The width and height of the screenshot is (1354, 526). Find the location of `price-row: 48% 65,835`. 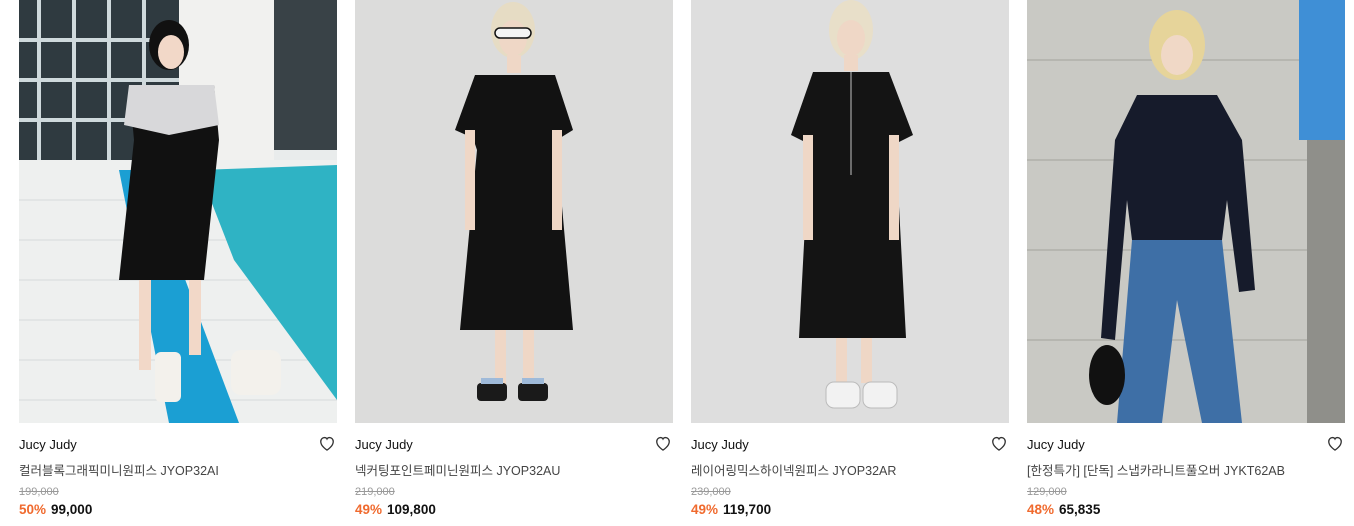

price-row: 48% 65,835 is located at coordinates (1063, 509).